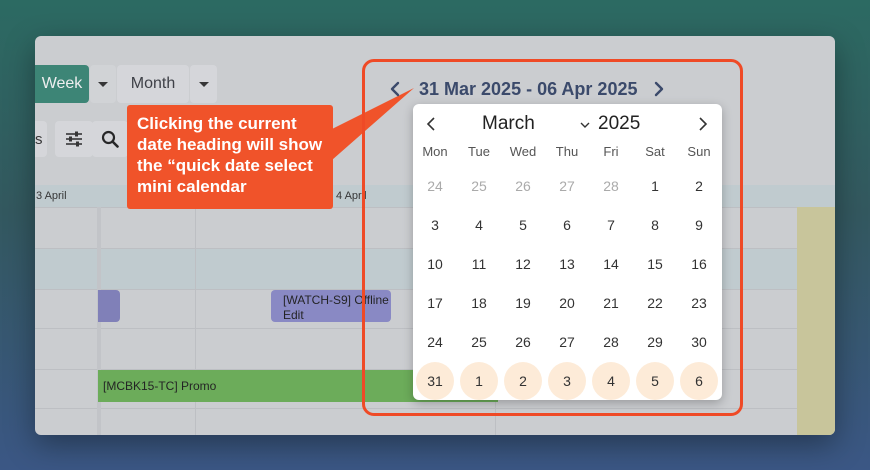  I want to click on mini-calendar-day: 17, so click(435, 303).